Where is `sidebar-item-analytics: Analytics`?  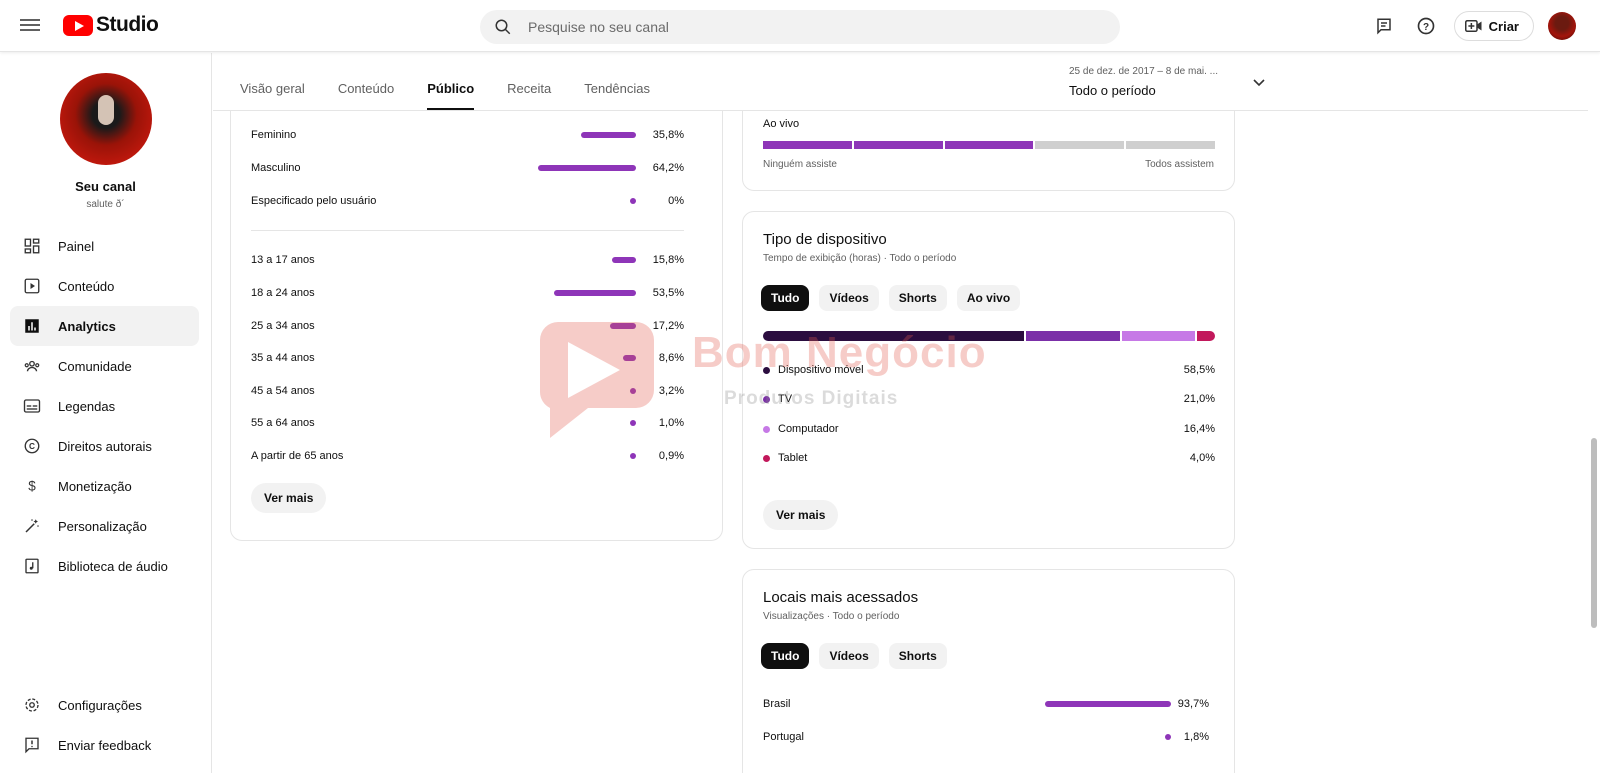 sidebar-item-analytics: Analytics is located at coordinates (104, 326).